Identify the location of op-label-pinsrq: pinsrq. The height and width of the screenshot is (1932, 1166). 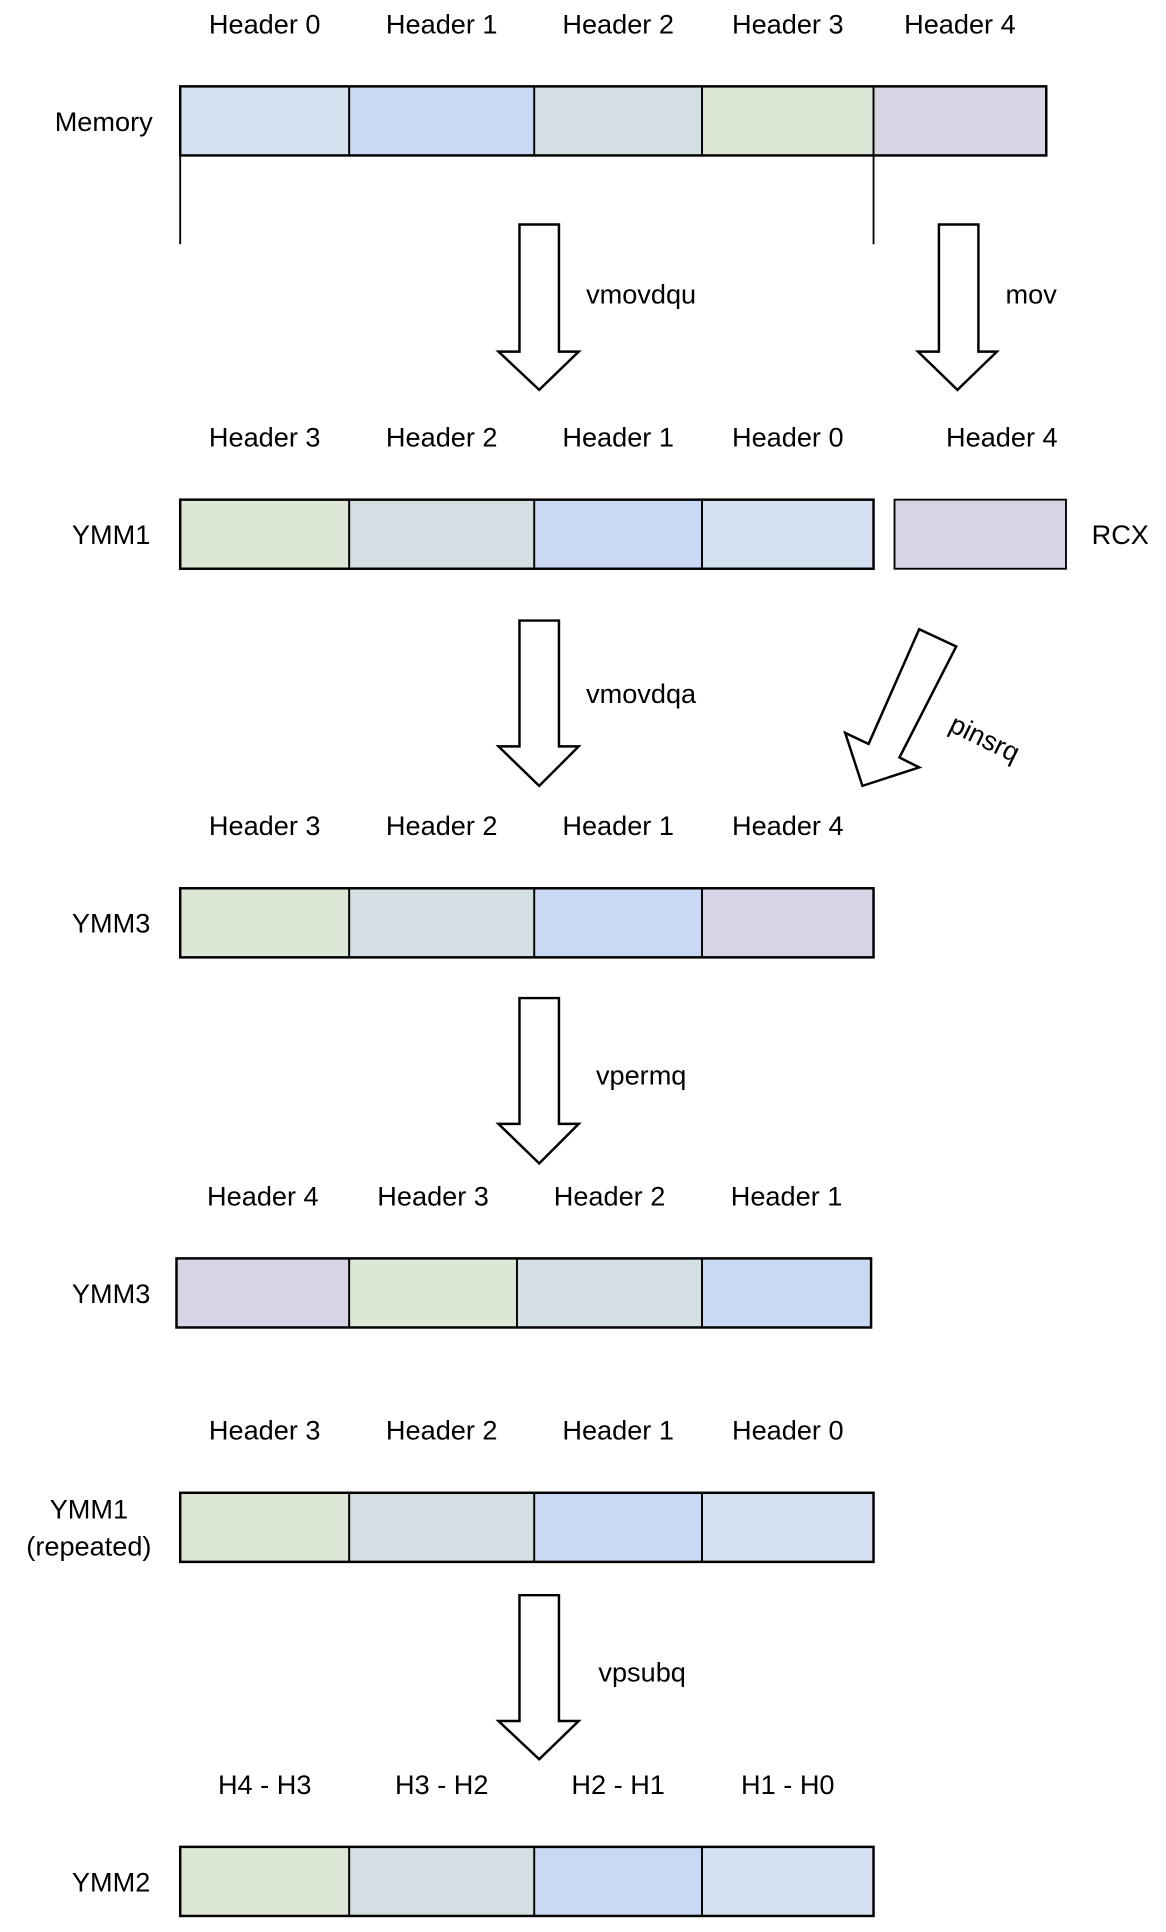
(985, 738).